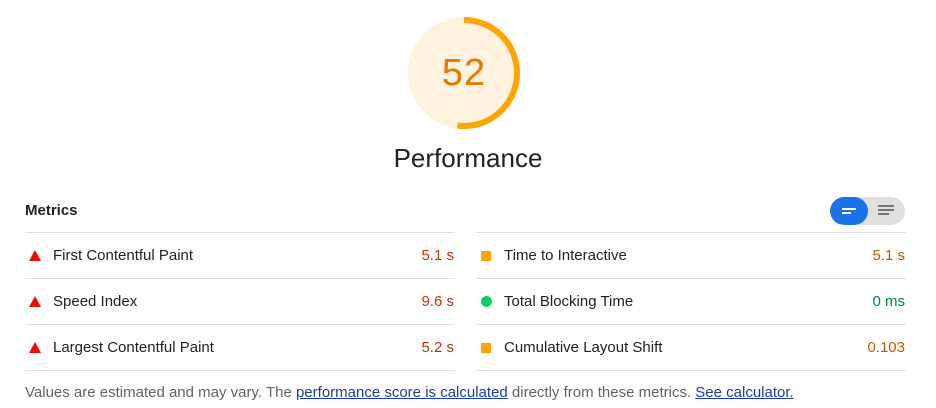 The image size is (936, 408). I want to click on metric-row-cls: Cumulative Layout Shift 0.103, so click(691, 347).